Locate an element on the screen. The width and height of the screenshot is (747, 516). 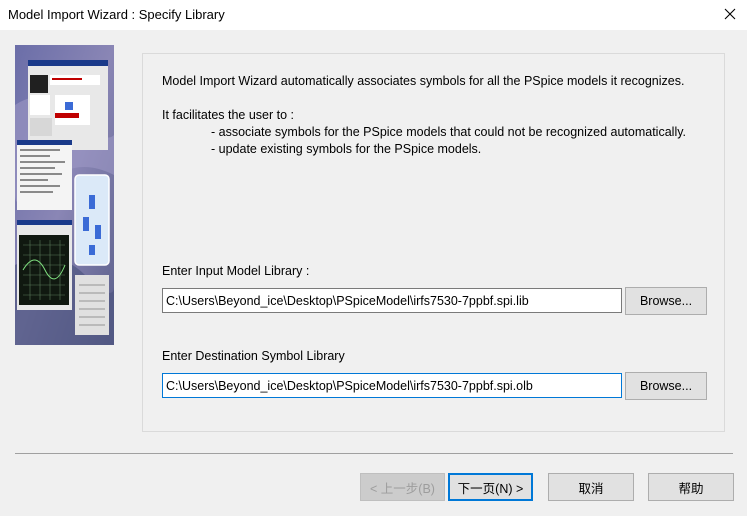
back-button: < 上一步(B) is located at coordinates (402, 487).